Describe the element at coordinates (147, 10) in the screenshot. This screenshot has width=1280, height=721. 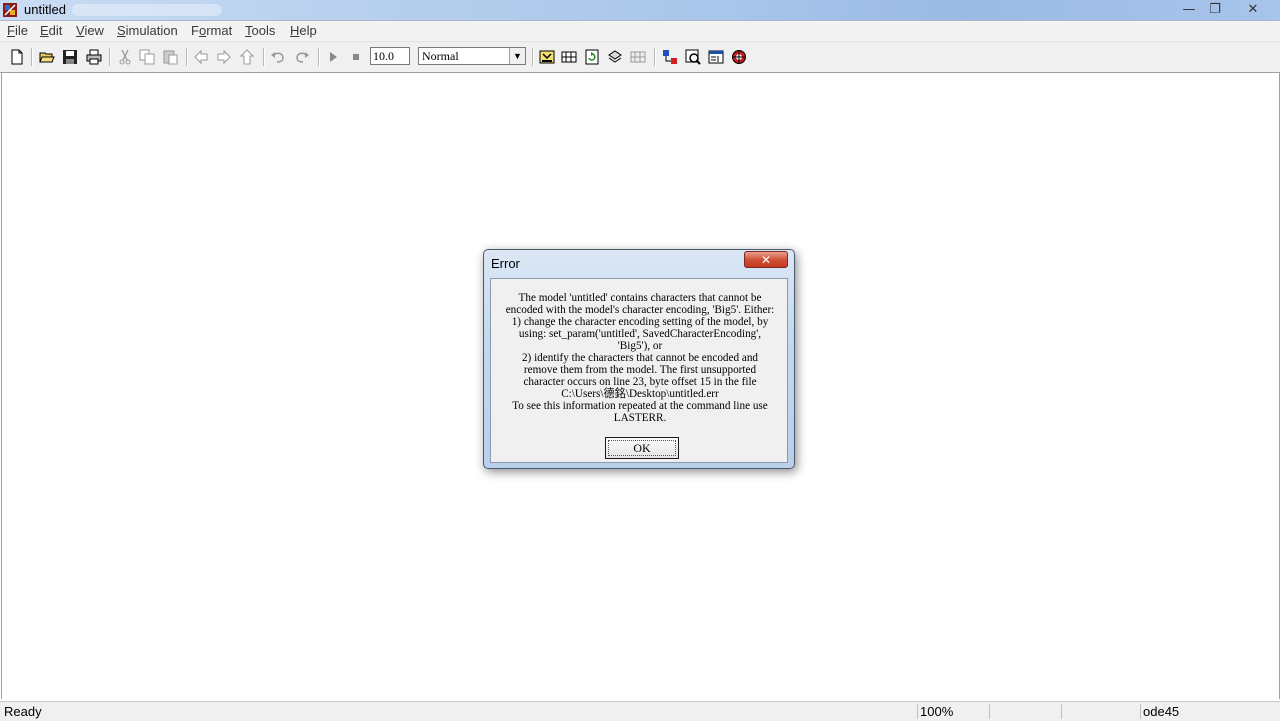
I see `blurred-title-suffix` at that location.